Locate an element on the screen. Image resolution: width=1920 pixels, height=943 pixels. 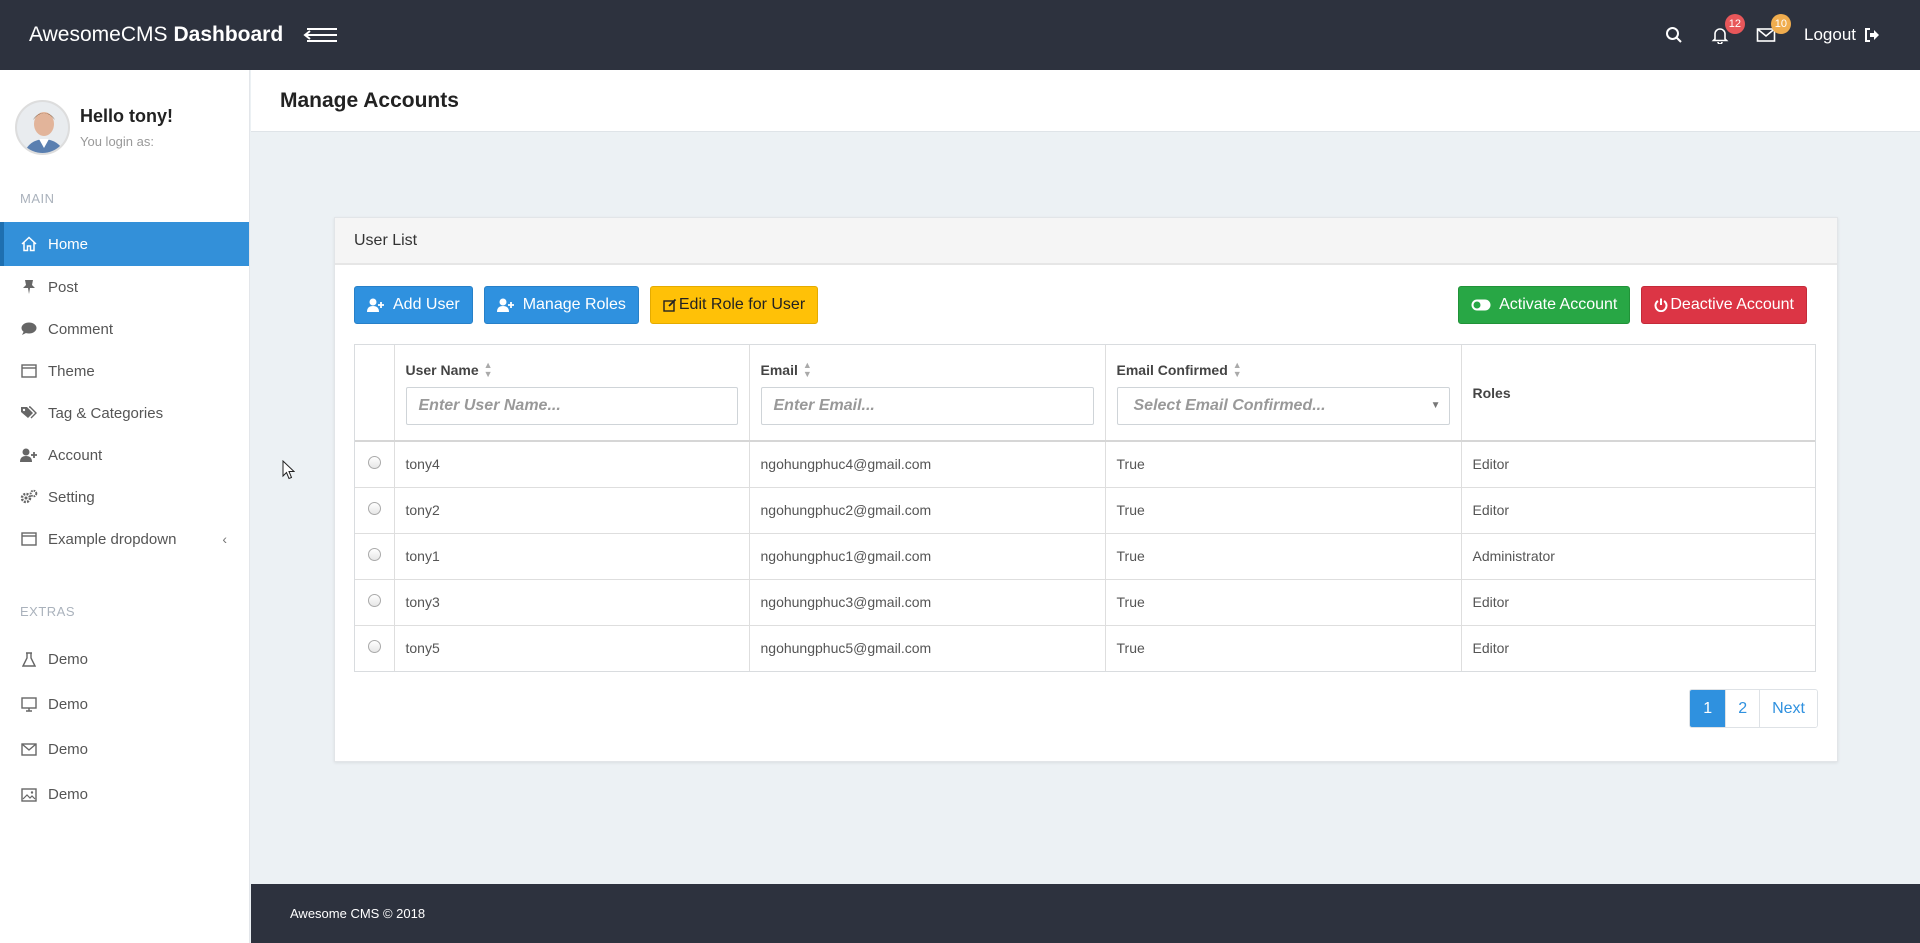
sidebar-item-demo-4: Demo is located at coordinates (124, 794).